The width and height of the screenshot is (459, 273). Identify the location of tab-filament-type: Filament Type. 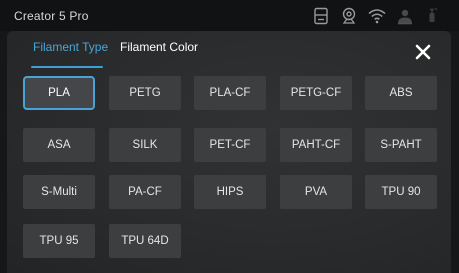
(70, 47).